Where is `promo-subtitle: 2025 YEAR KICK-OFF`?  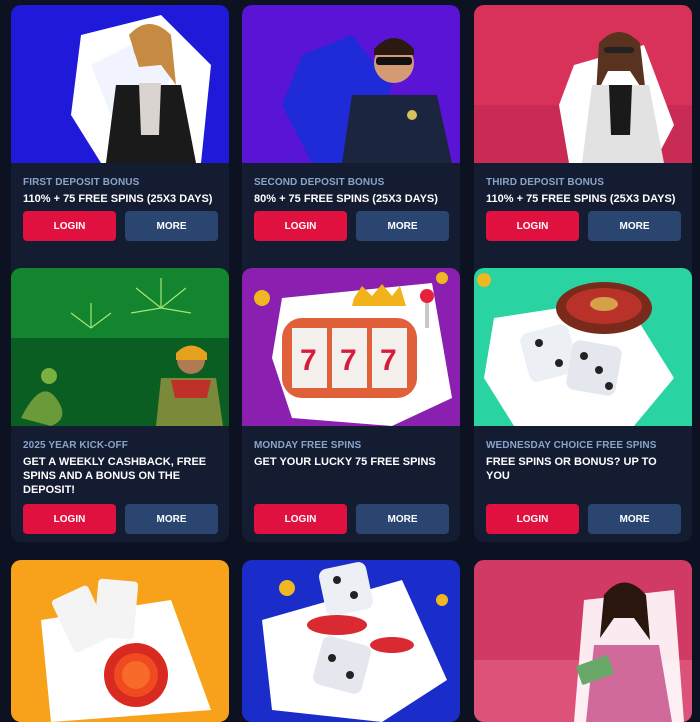
promo-subtitle: 2025 YEAR KICK-OFF is located at coordinates (75, 445).